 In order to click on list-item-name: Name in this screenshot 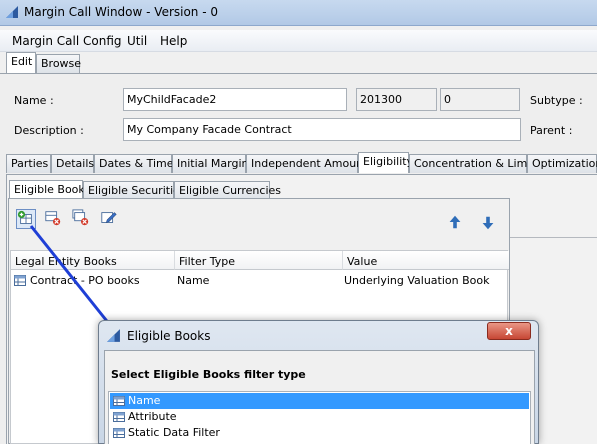, I will do `click(319, 401)`.